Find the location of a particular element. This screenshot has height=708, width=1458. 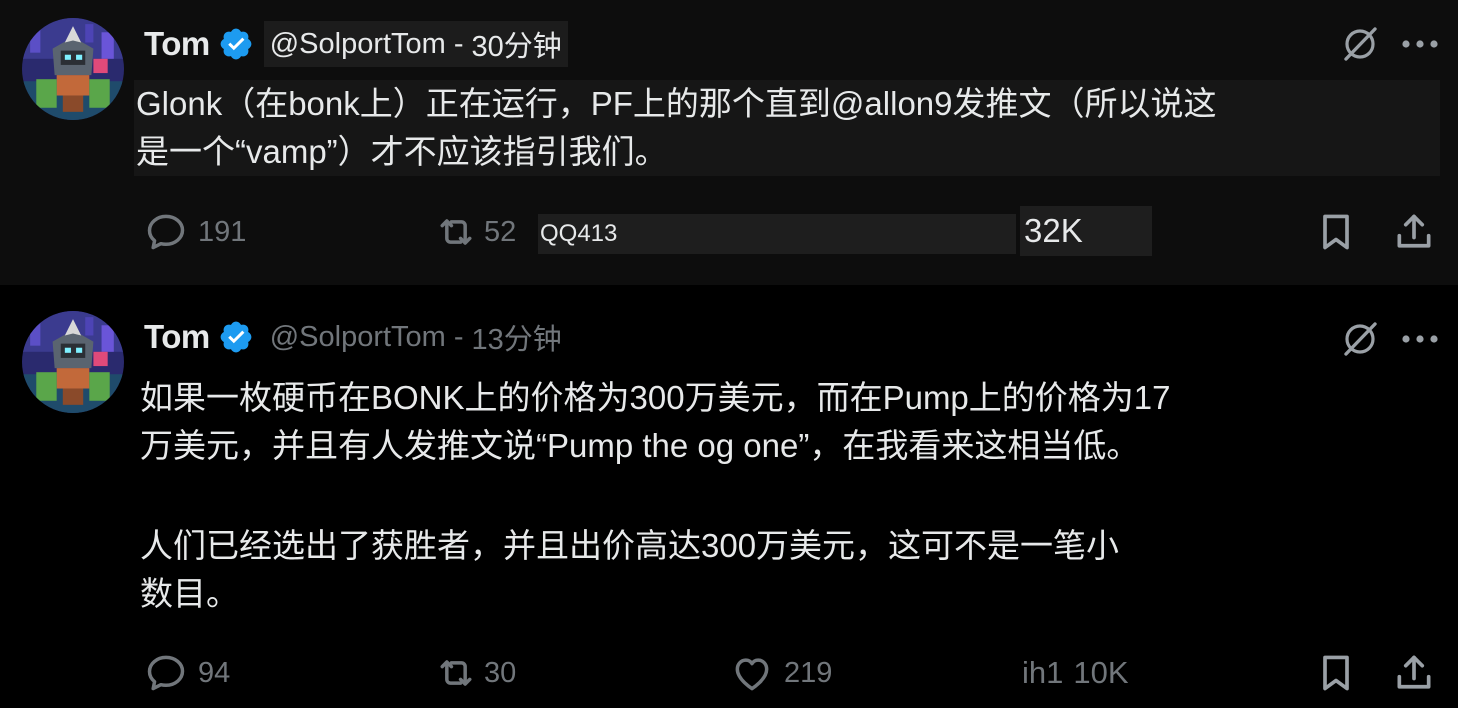

tweet-actions: 94 30 219 ih1 10K is located at coordinates (792, 673).